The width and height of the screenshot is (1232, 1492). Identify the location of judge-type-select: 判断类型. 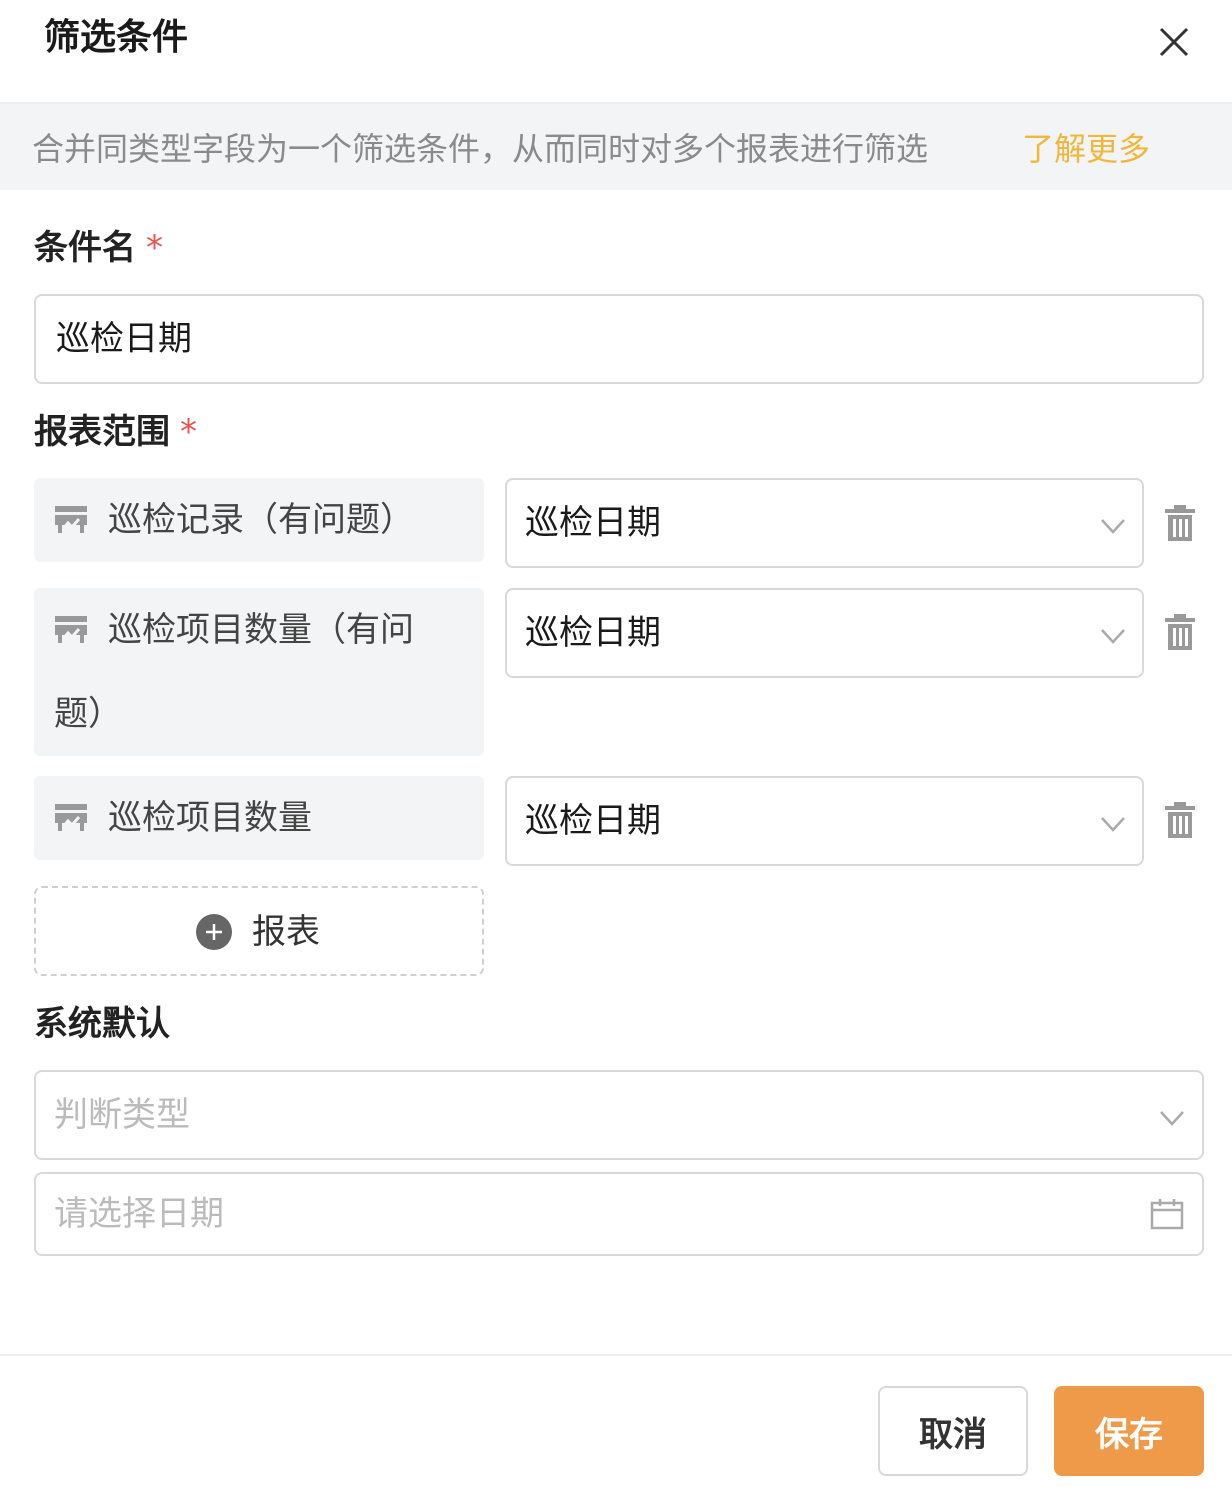
(619, 1115).